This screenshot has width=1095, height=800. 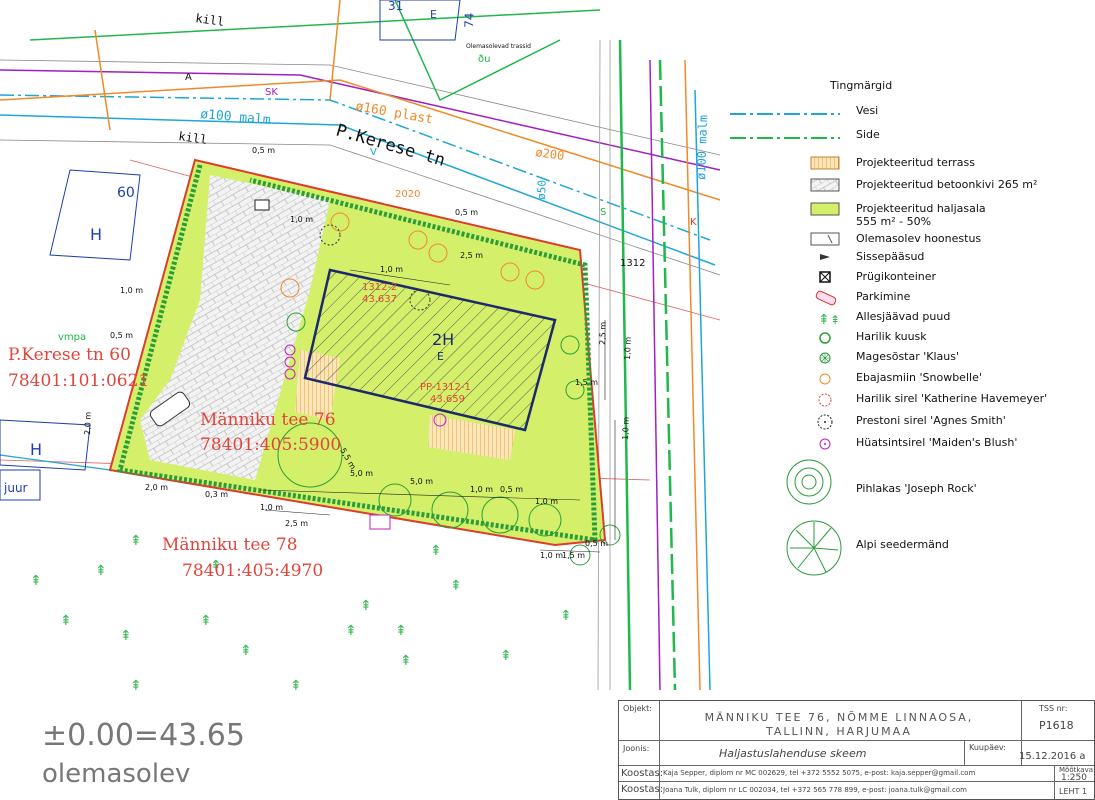 What do you see at coordinates (825, 400) in the screenshot?
I see `lilac-icon` at bounding box center [825, 400].